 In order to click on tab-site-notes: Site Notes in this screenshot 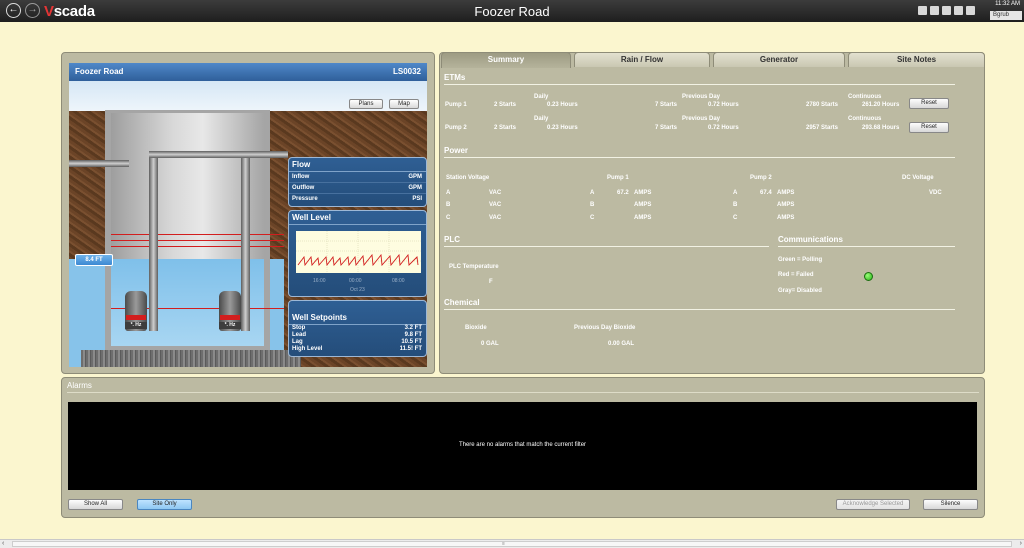, I will do `click(916, 59)`.